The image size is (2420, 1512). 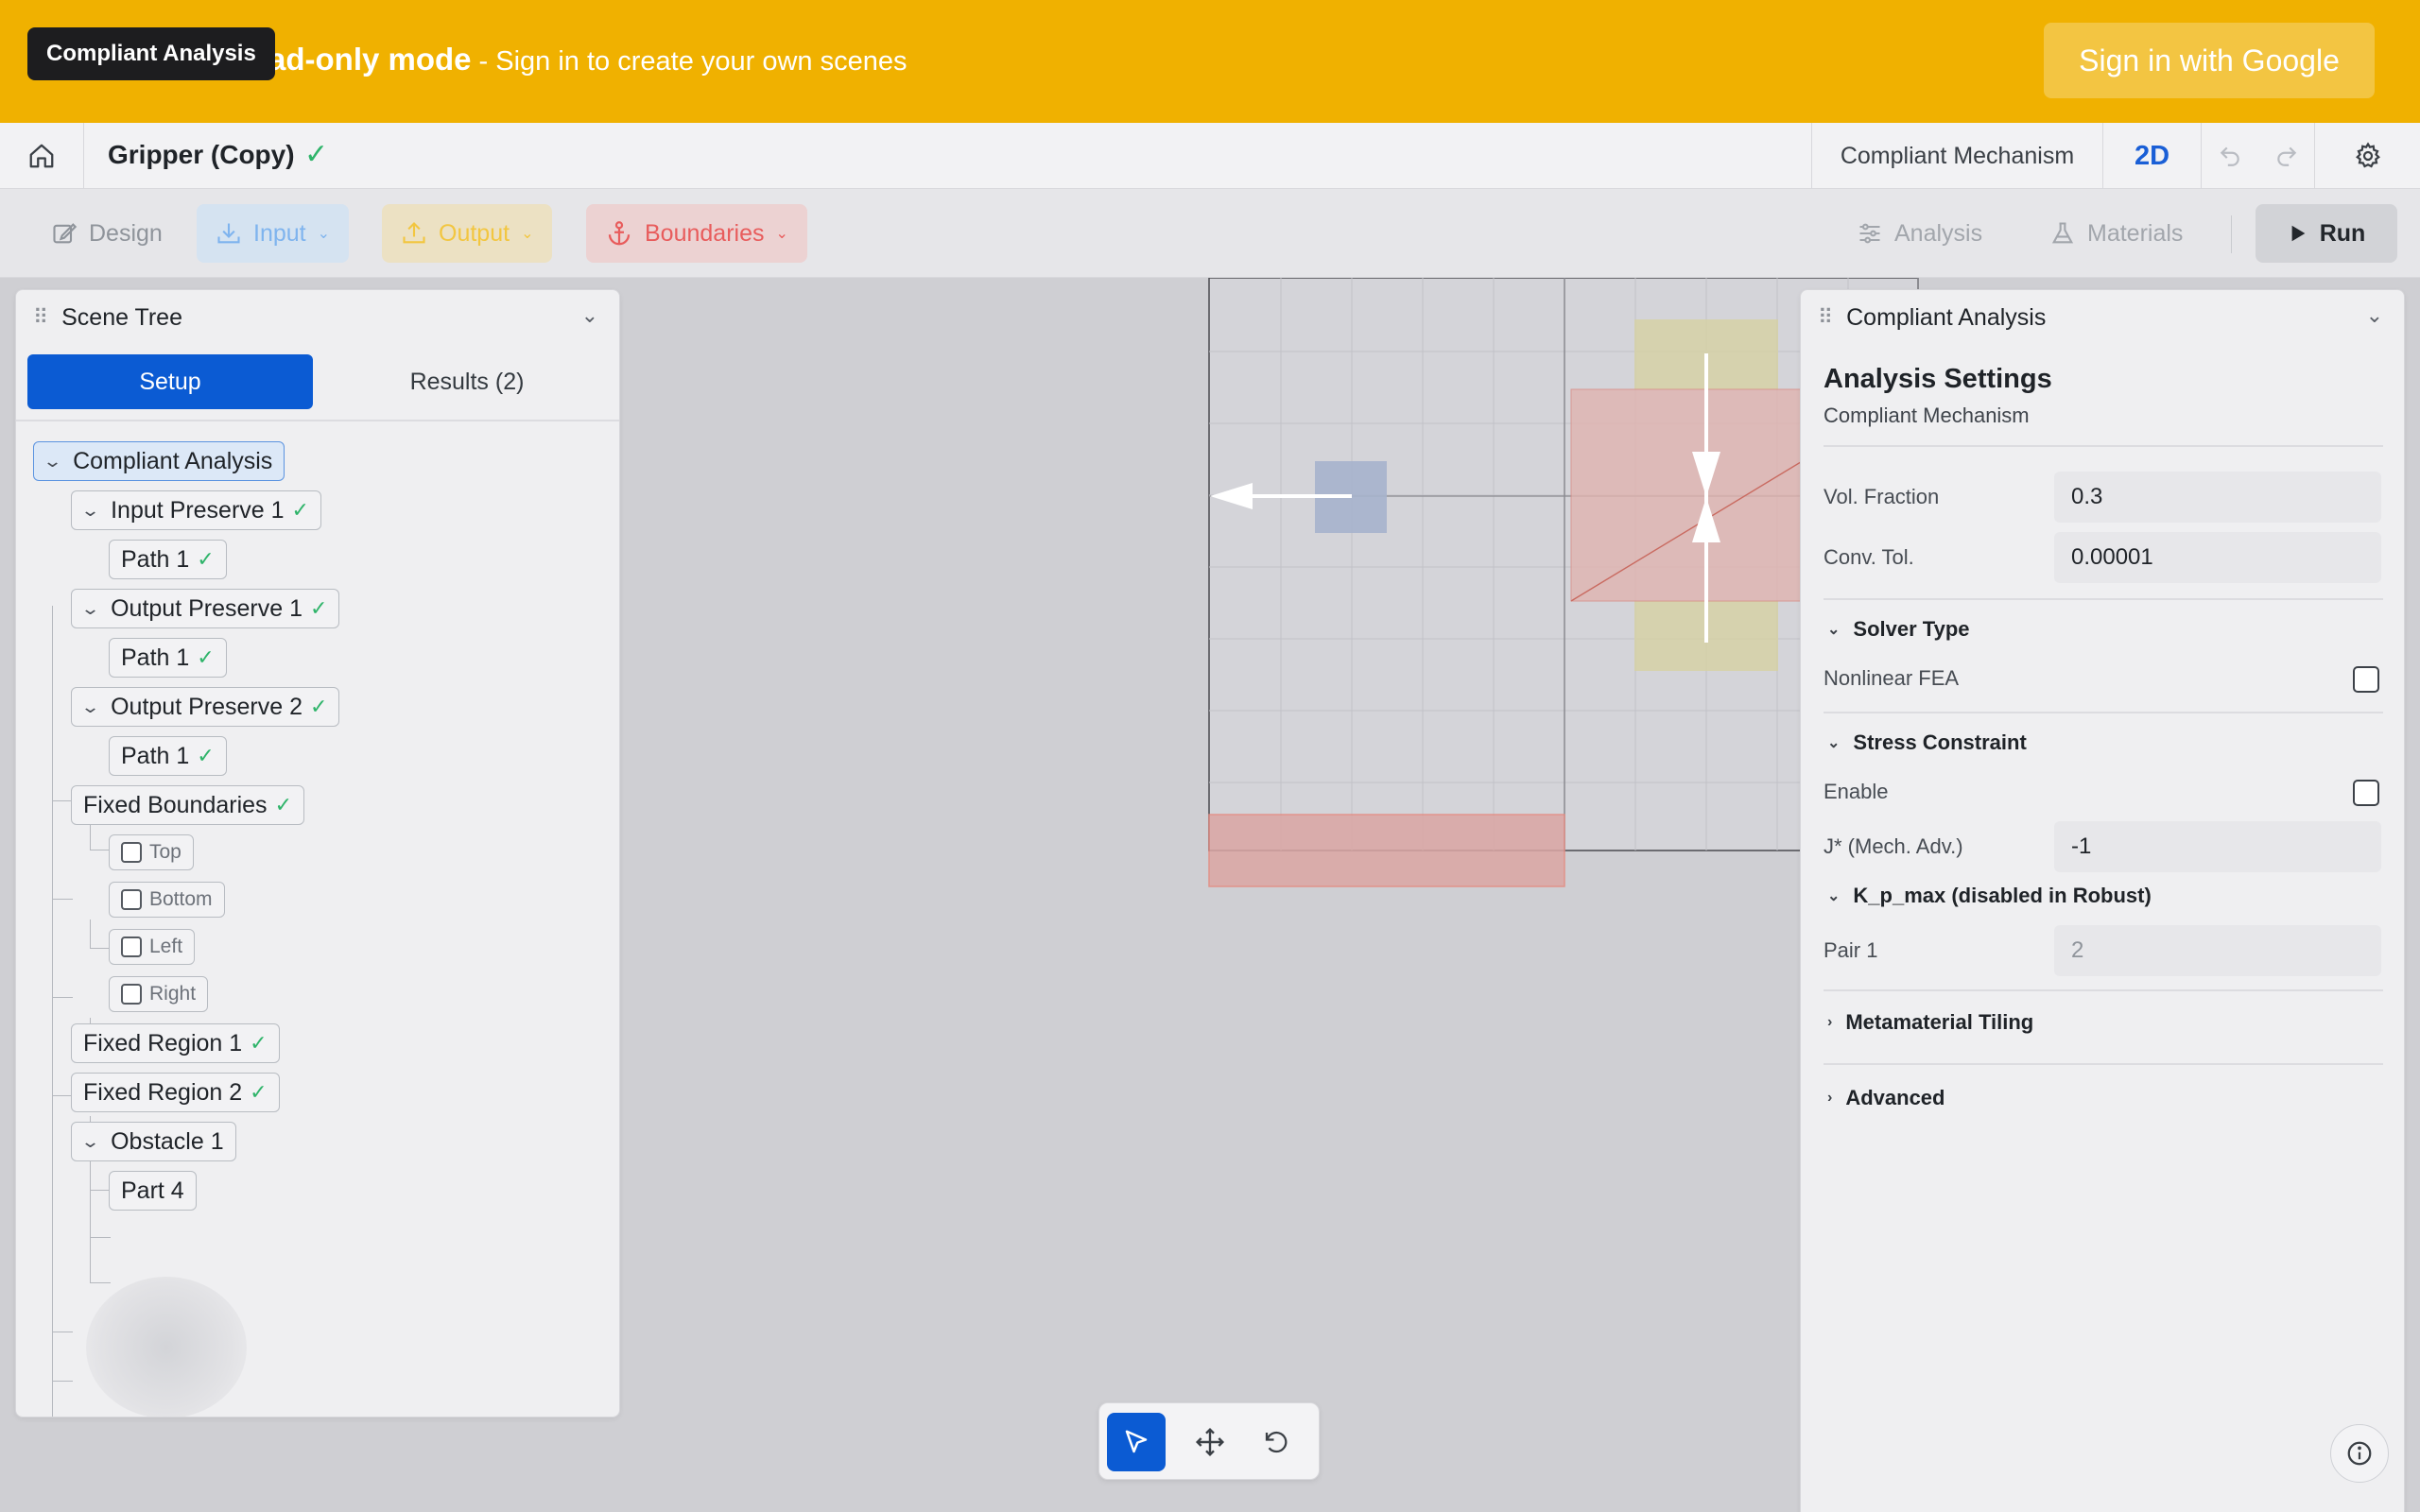 What do you see at coordinates (316, 154) in the screenshot?
I see `saved-check-icon: ✓` at bounding box center [316, 154].